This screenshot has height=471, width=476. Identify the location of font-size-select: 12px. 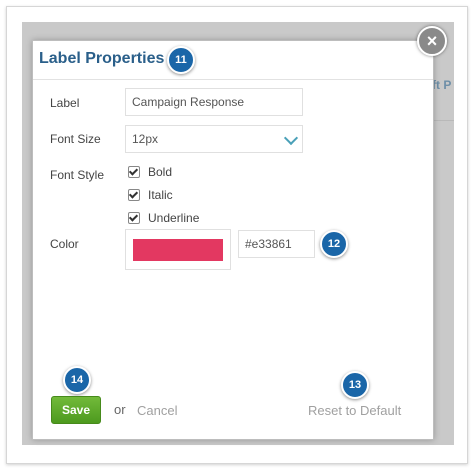
(214, 139).